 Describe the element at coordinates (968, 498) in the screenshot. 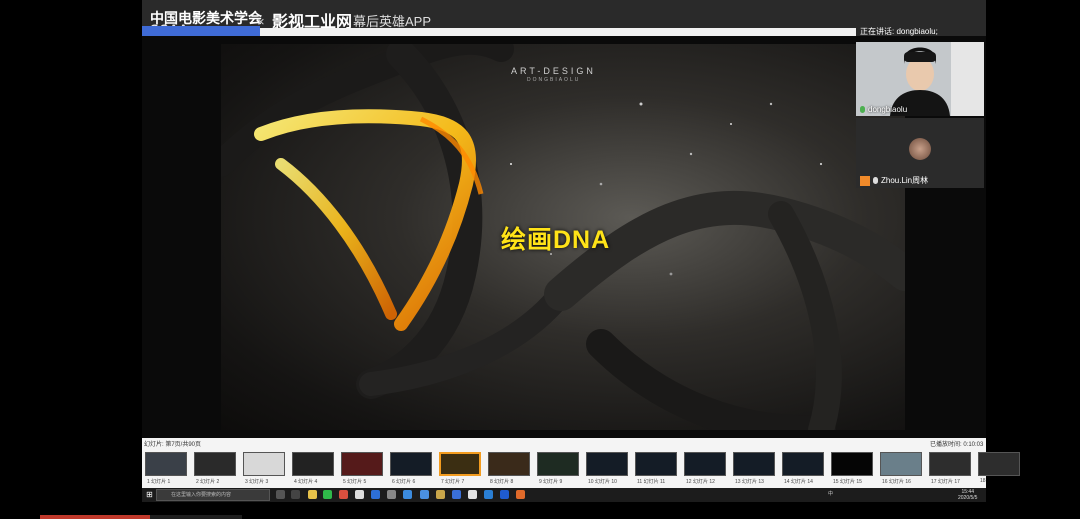

I see `clock-date: 2020/5/5` at that location.